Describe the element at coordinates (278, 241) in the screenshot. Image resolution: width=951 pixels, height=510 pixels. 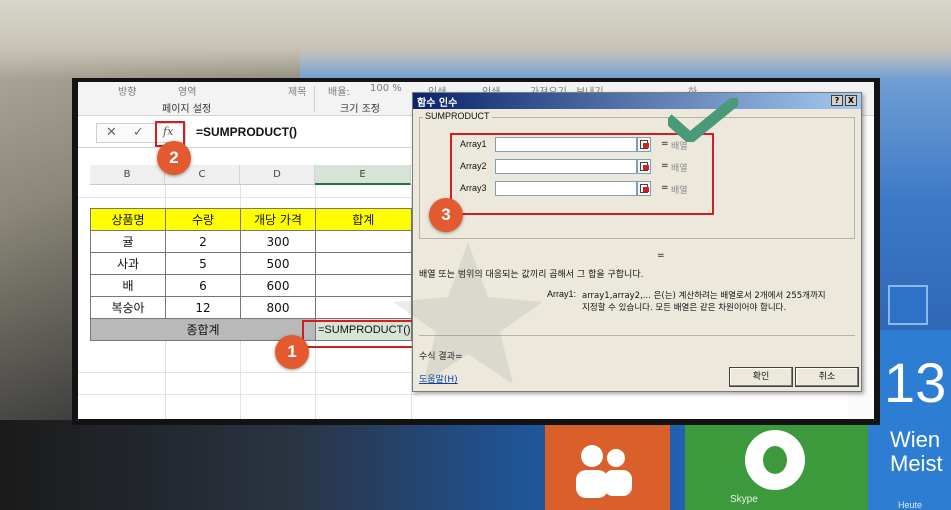
I see `table-cell: 300` at that location.